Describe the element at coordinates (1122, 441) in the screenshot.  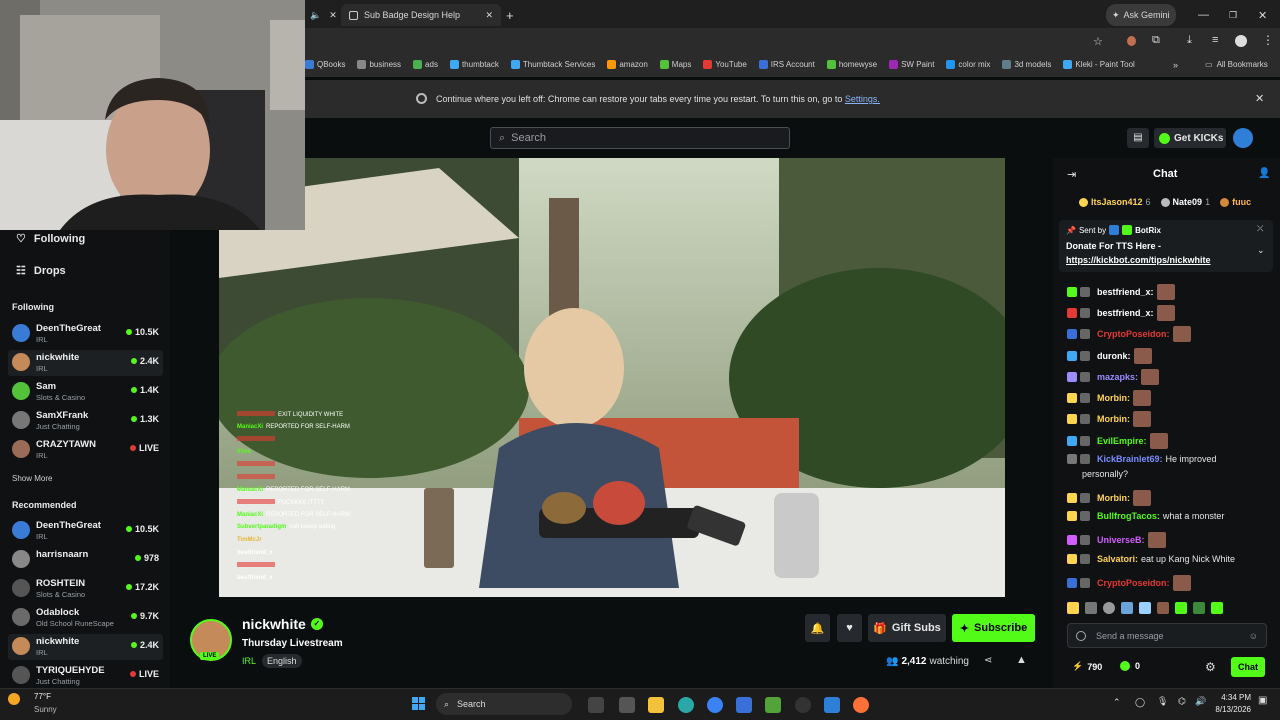
I see `chat-username: EvilEmpire:` at that location.